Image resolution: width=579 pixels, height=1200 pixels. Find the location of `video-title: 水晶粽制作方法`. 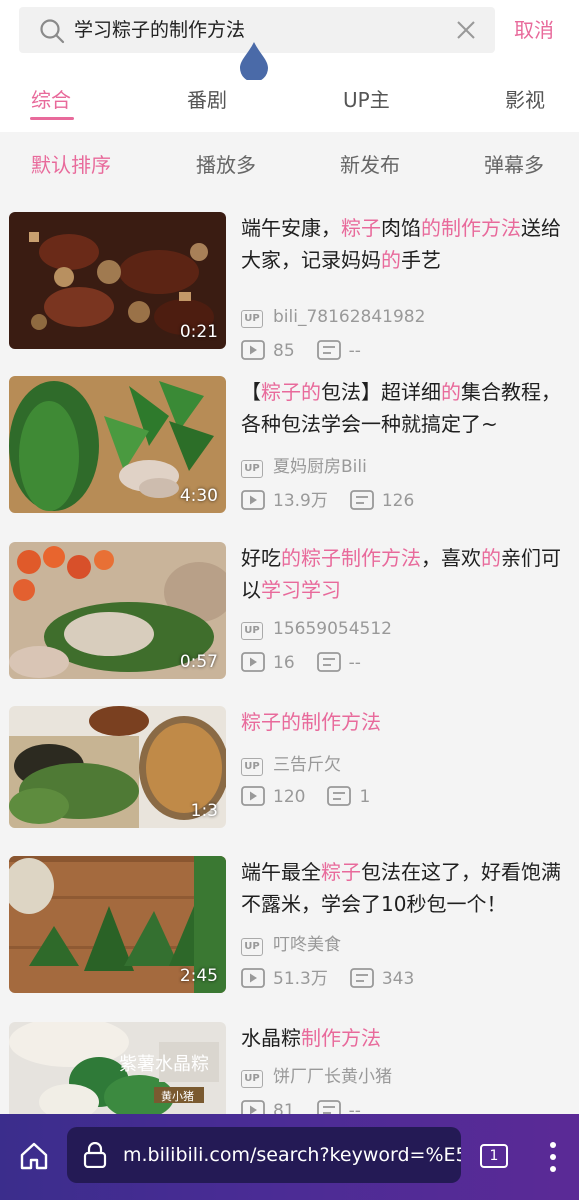

video-title: 水晶粽制作方法 is located at coordinates (406, 1038).